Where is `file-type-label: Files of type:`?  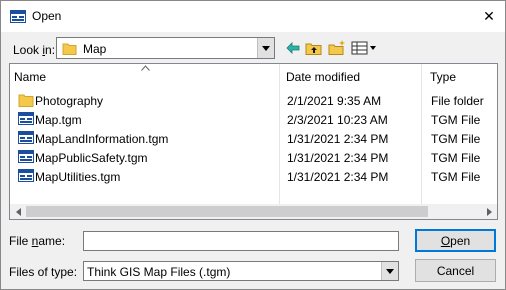
file-type-label: Files of type: is located at coordinates (43, 272).